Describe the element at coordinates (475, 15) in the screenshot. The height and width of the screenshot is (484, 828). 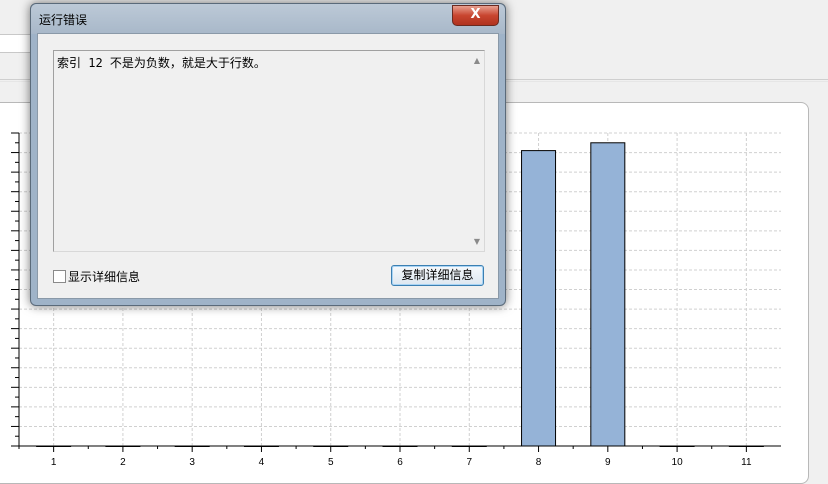
I see `close-button: X` at that location.